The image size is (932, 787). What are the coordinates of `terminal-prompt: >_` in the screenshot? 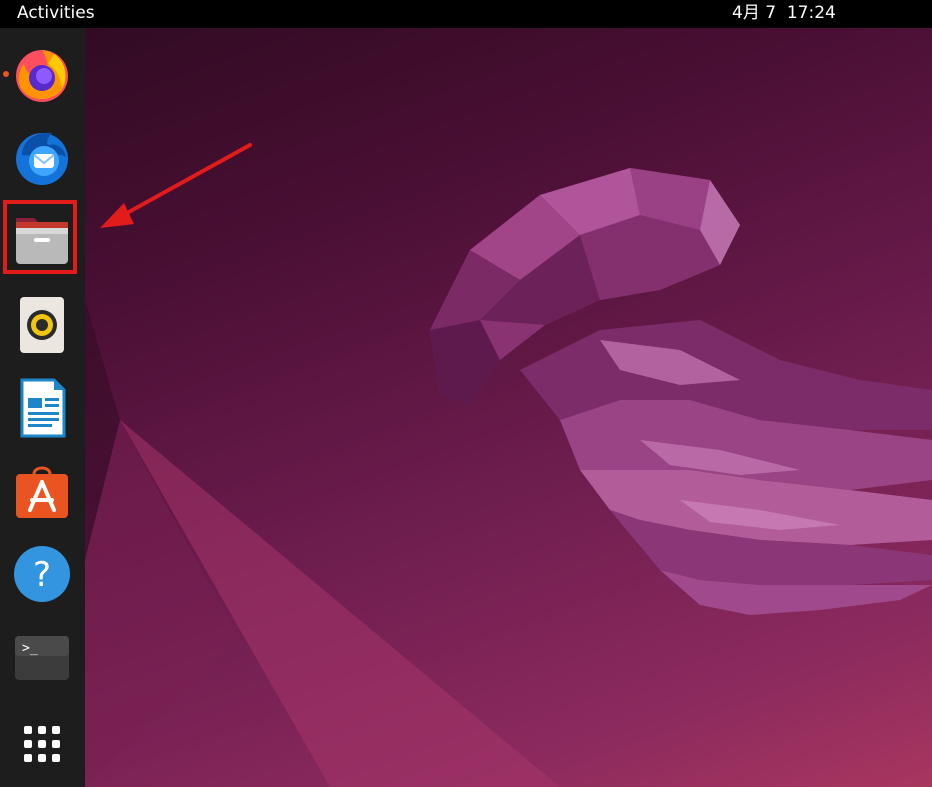 It's located at (30, 648).